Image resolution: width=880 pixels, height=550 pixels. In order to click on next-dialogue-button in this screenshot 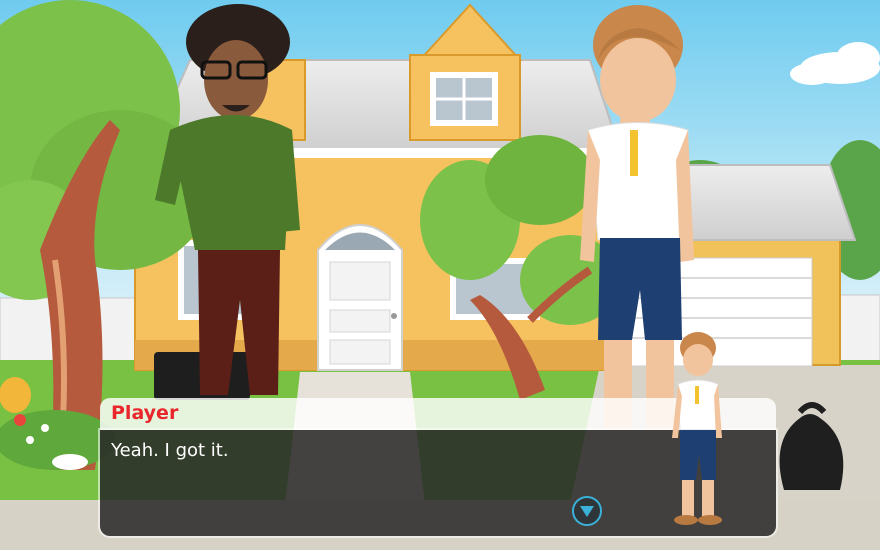, I will do `click(587, 511)`.